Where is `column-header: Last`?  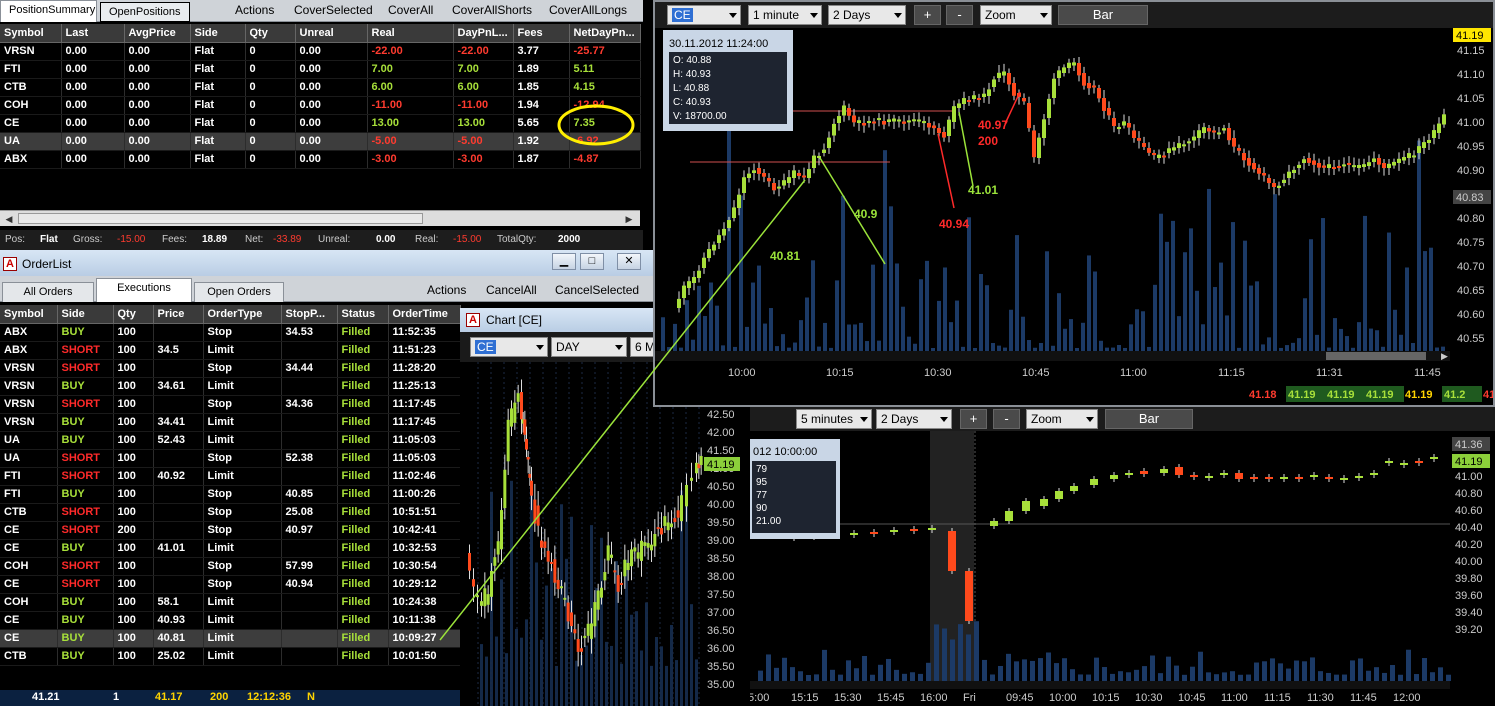
column-header: Last is located at coordinates (93, 33).